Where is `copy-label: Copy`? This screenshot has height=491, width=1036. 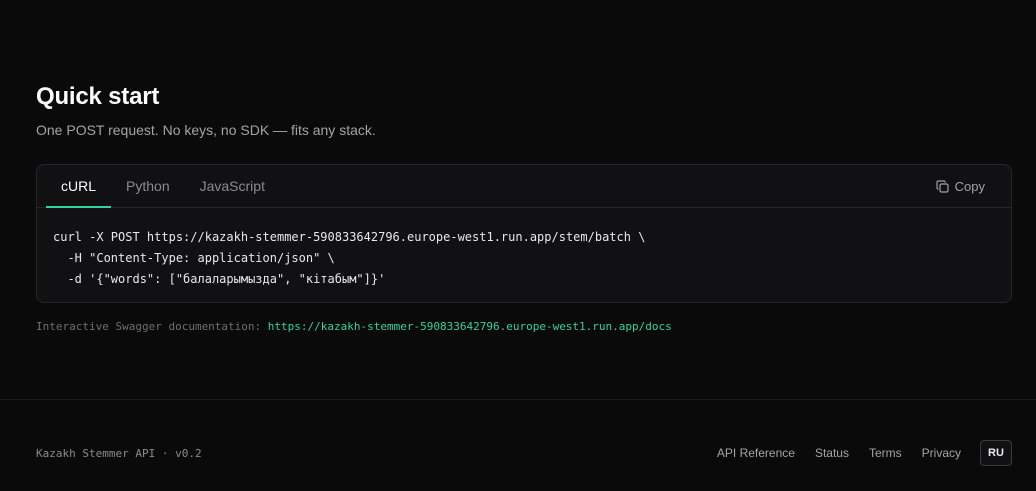 copy-label: Copy is located at coordinates (969, 186).